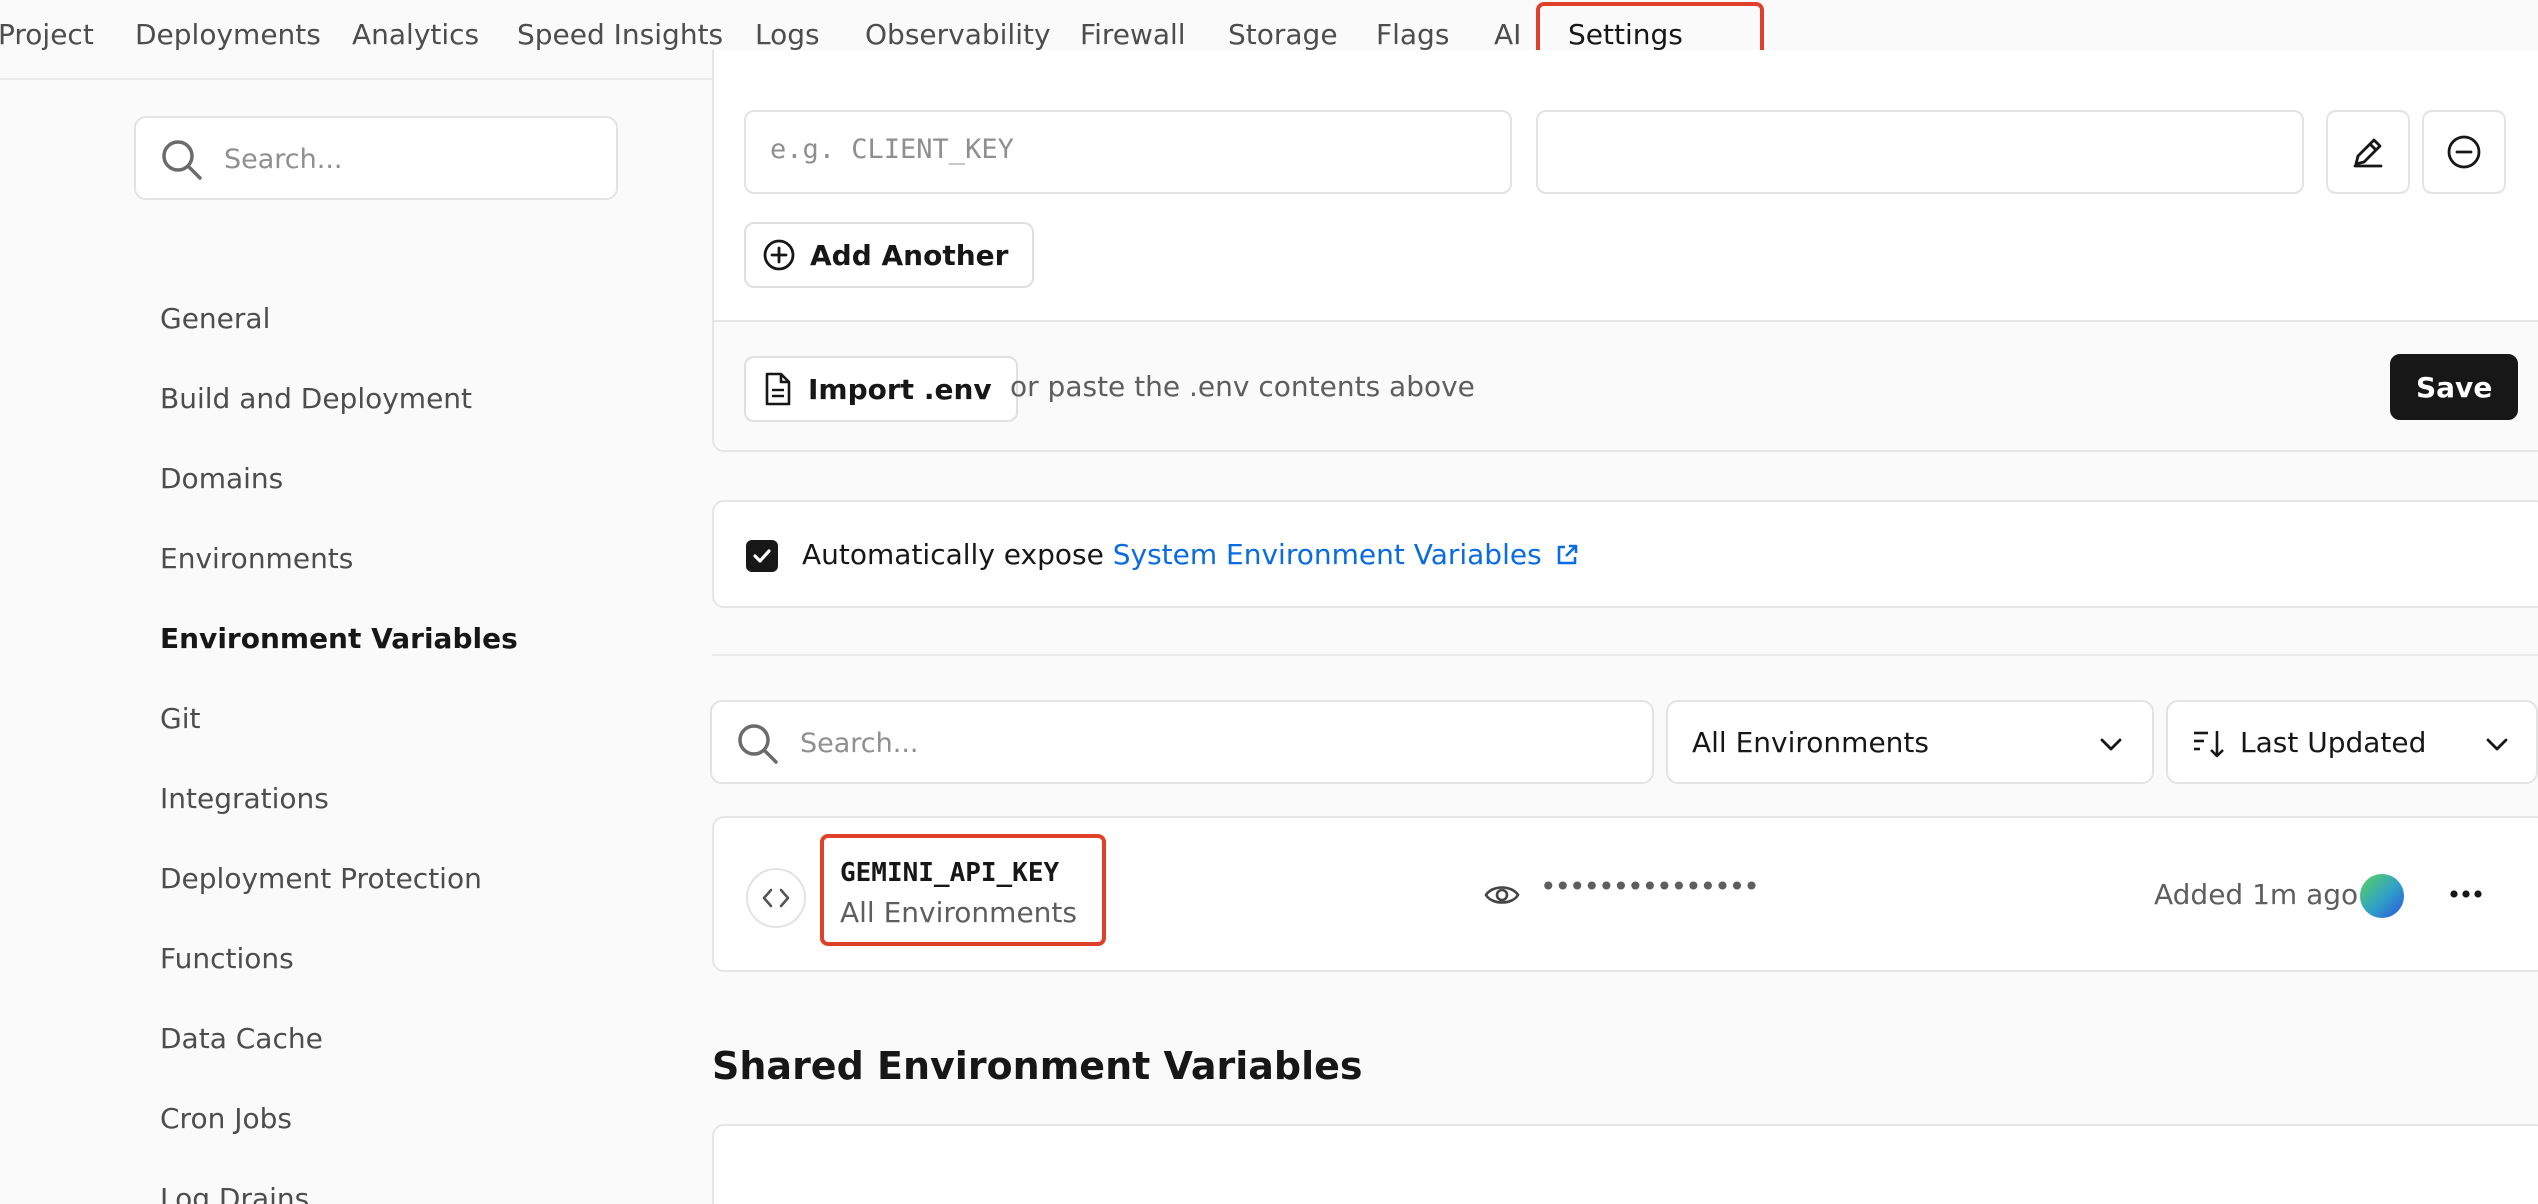 The width and height of the screenshot is (2538, 1204). I want to click on eye-icon, so click(1502, 897).